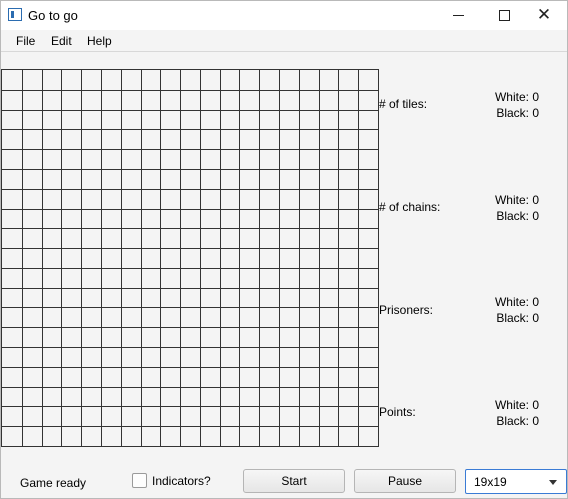  Describe the element at coordinates (517, 318) in the screenshot. I see `prisoners-black: Black: 0` at that location.